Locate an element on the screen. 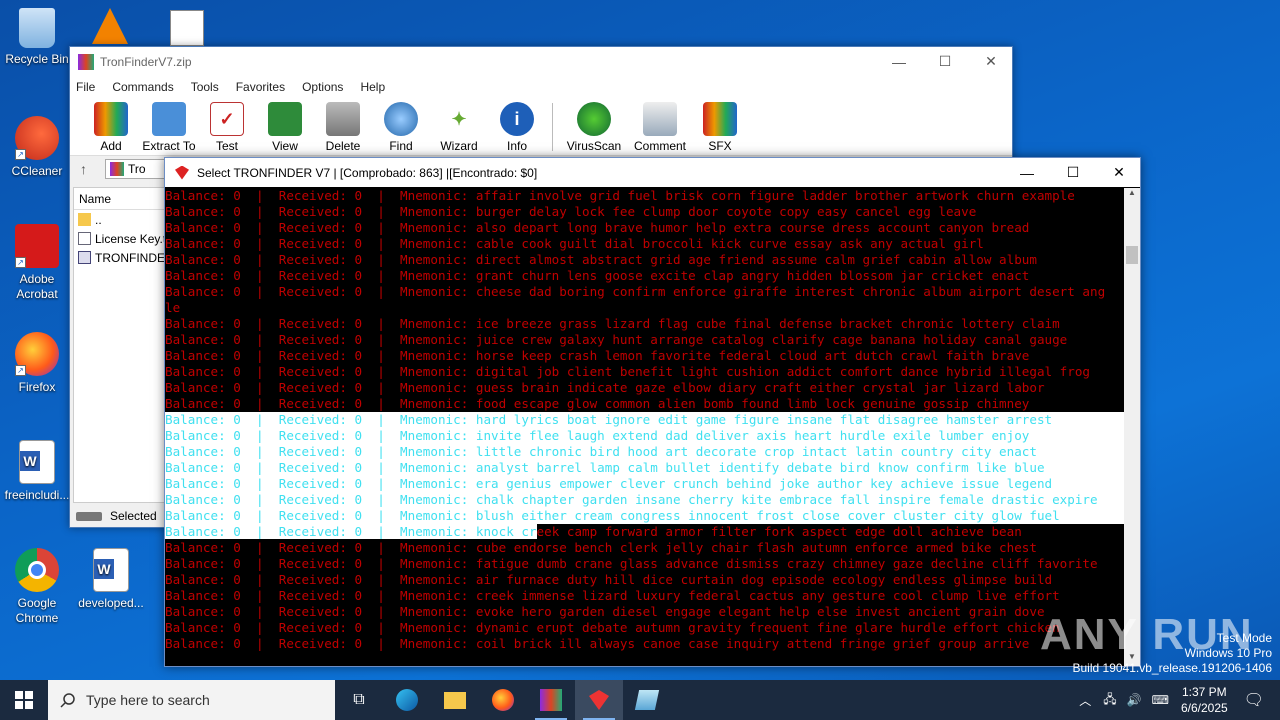 Image resolution: width=1280 pixels, height=720 pixels. toolbar-sfx-button: SFX is located at coordinates (720, 126).